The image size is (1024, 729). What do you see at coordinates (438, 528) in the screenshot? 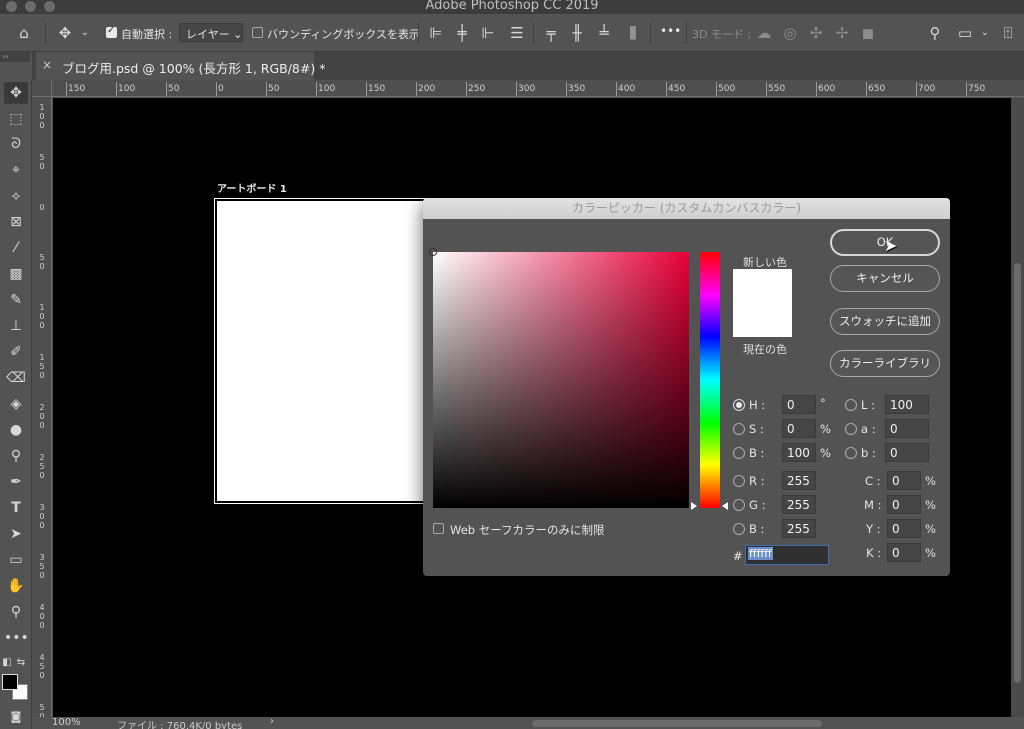
I see `web-safe-checkbox` at bounding box center [438, 528].